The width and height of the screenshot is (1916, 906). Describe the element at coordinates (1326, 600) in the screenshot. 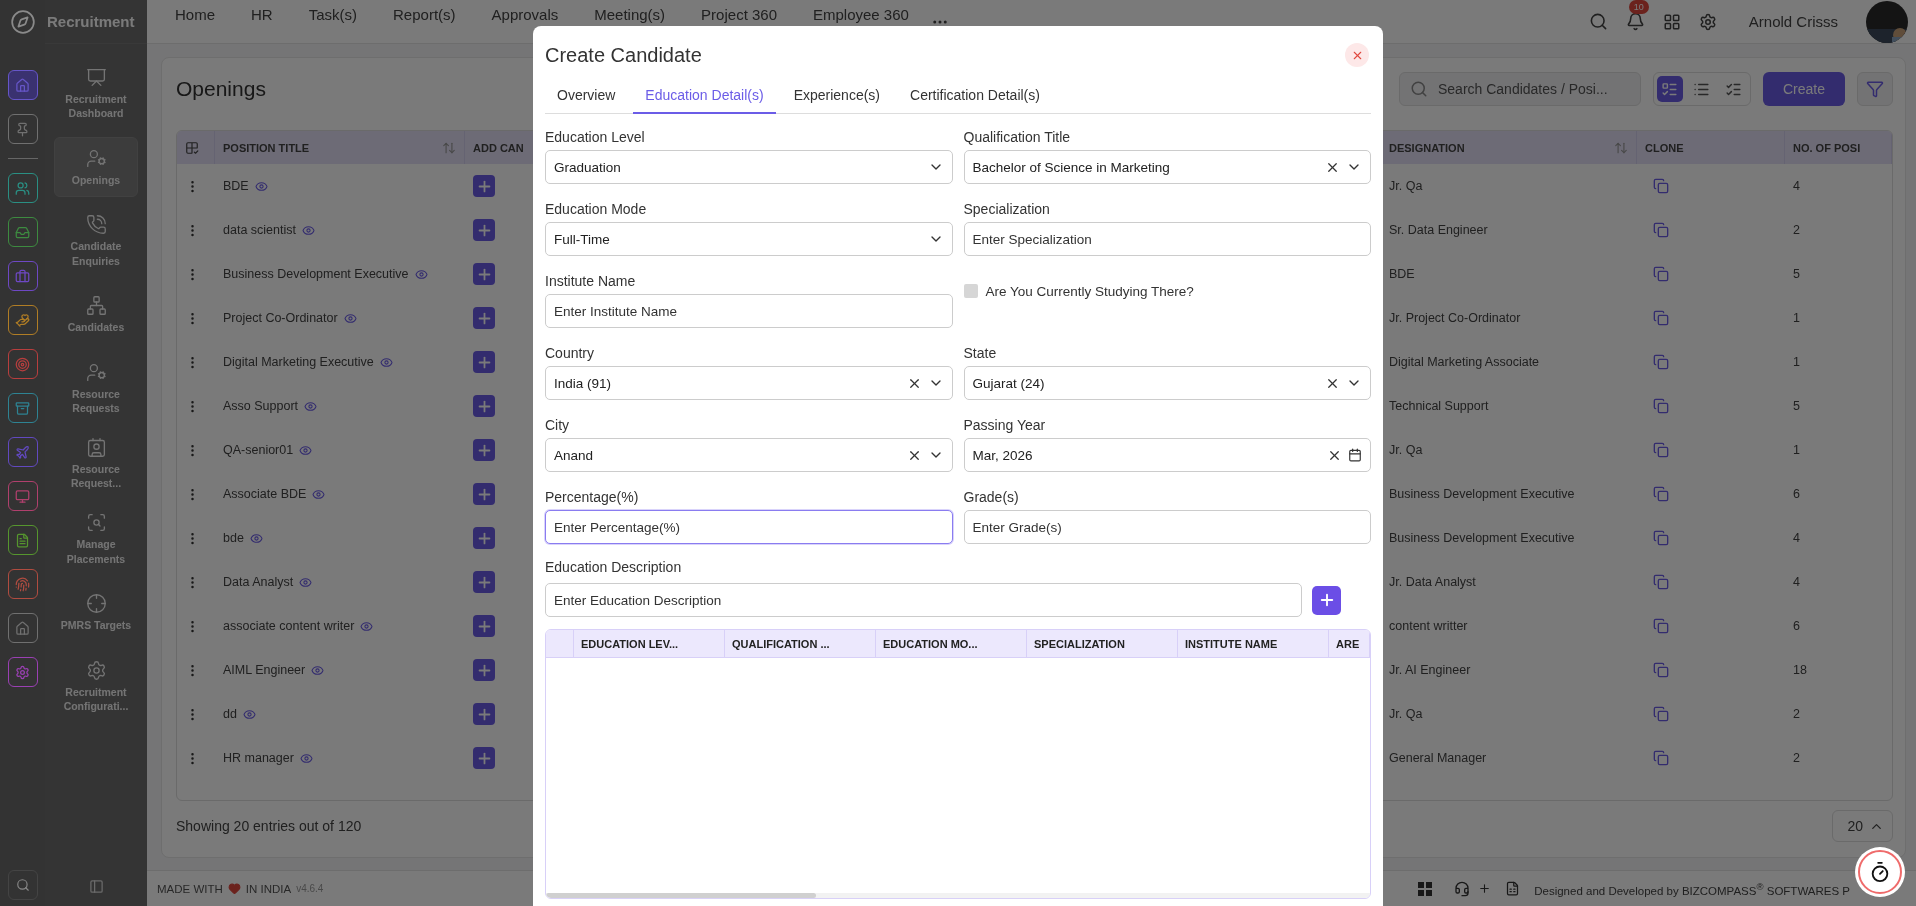

I see `add-button` at that location.